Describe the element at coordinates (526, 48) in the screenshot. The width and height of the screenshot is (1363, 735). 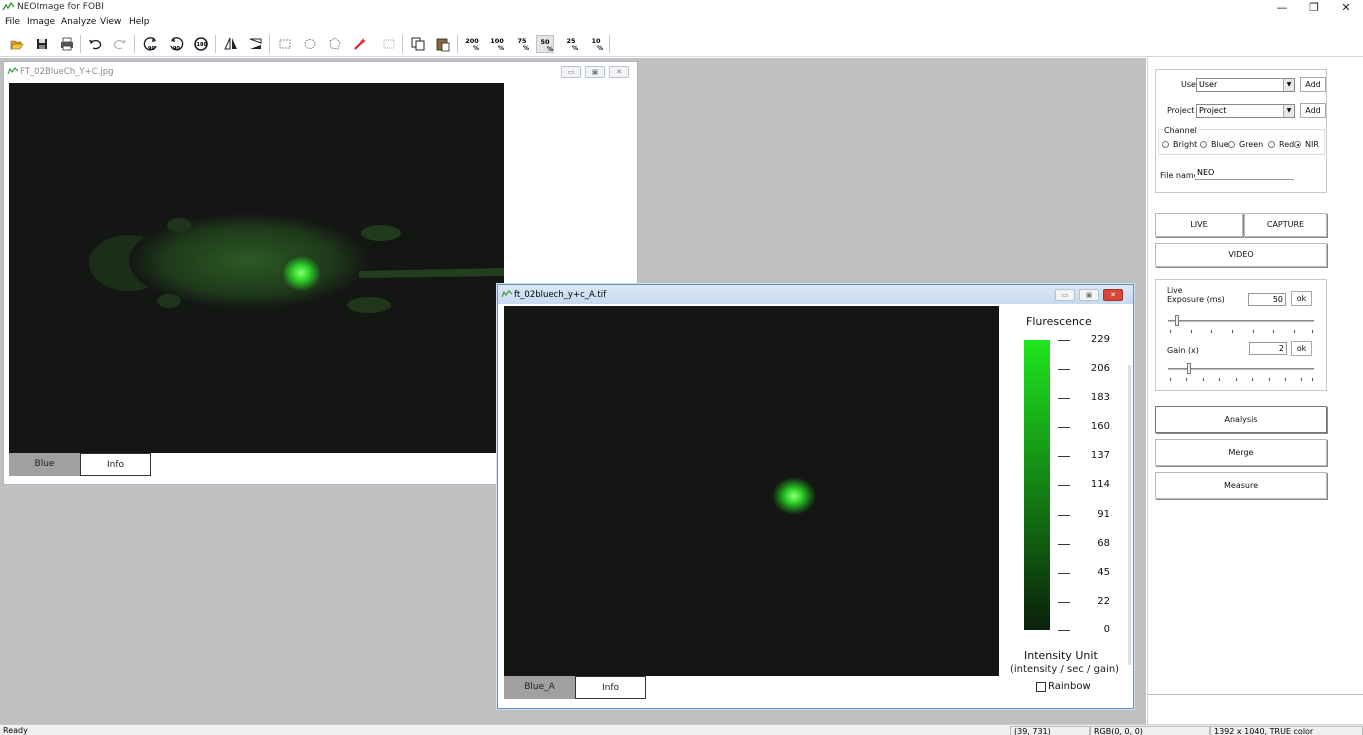
I see `zoom-75-unit: %` at that location.